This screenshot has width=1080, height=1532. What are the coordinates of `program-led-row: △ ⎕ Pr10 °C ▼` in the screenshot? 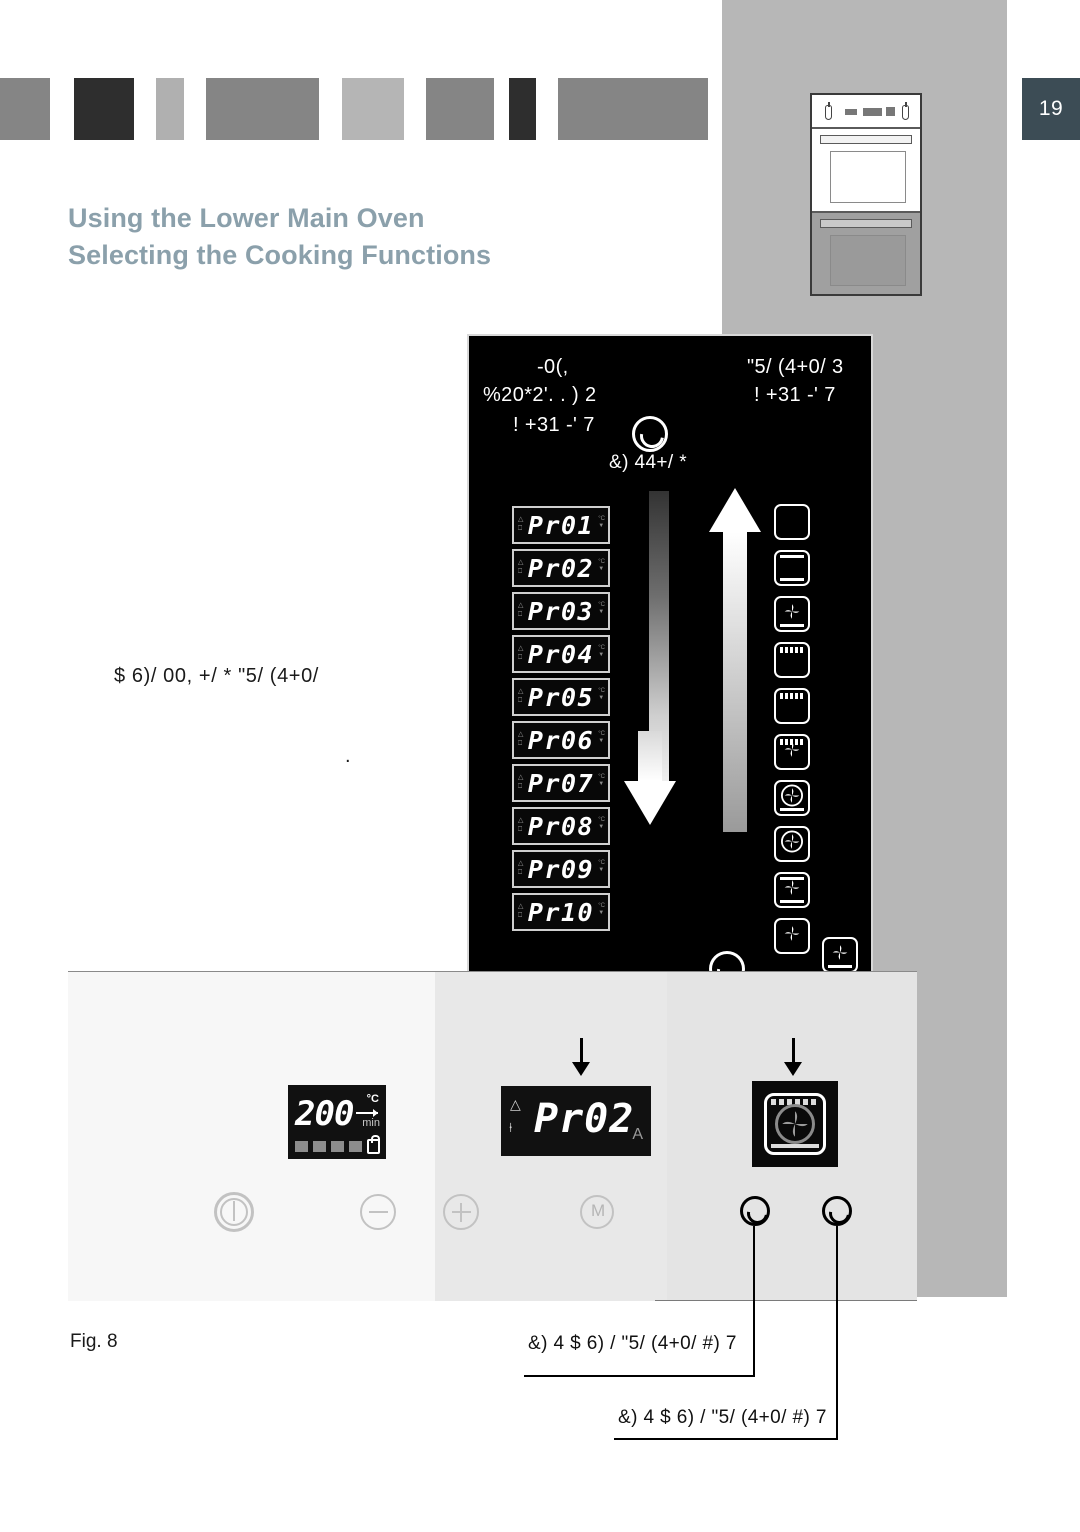 It's located at (561, 912).